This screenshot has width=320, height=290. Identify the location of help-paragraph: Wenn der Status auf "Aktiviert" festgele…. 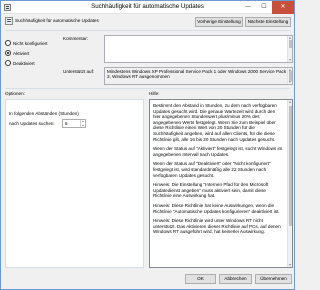
(218, 151).